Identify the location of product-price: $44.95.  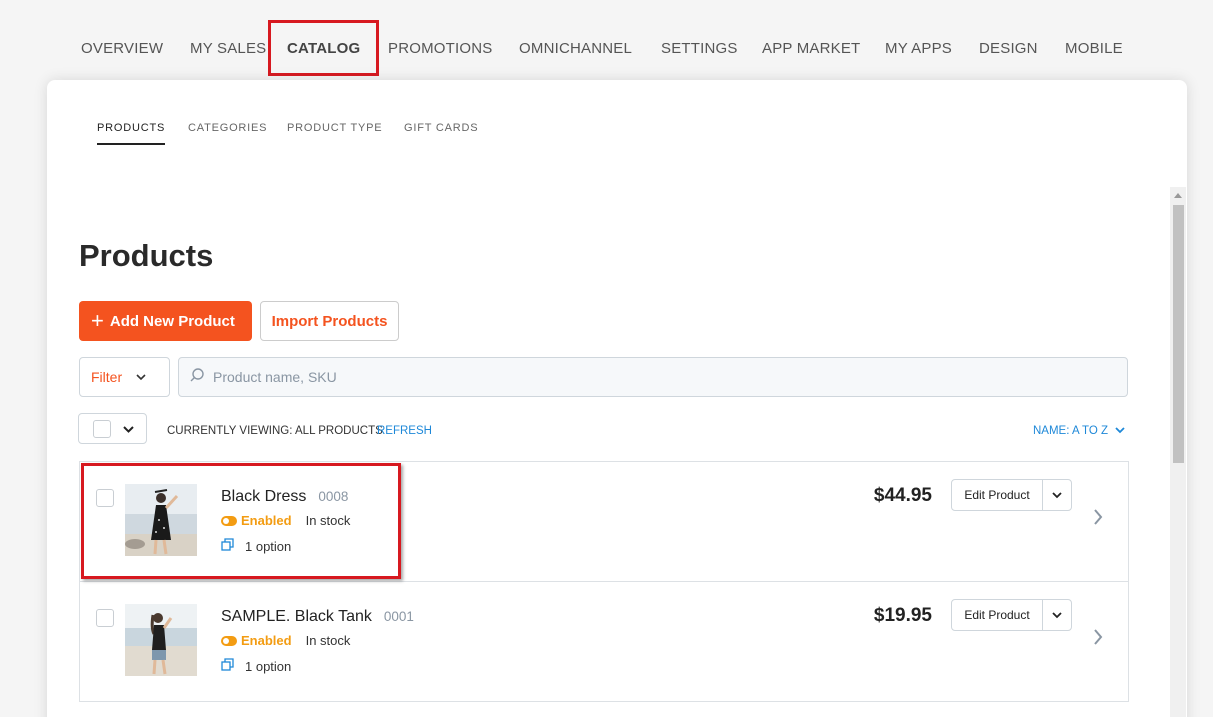
(902, 495).